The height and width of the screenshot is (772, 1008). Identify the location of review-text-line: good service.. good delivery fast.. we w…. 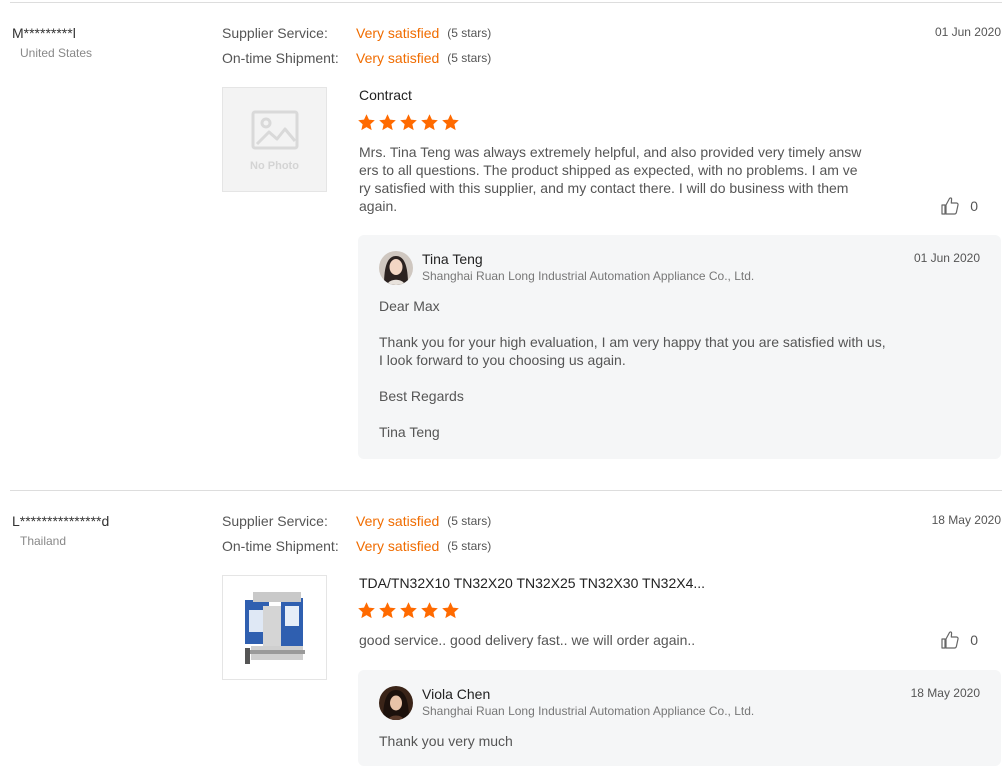
(527, 640).